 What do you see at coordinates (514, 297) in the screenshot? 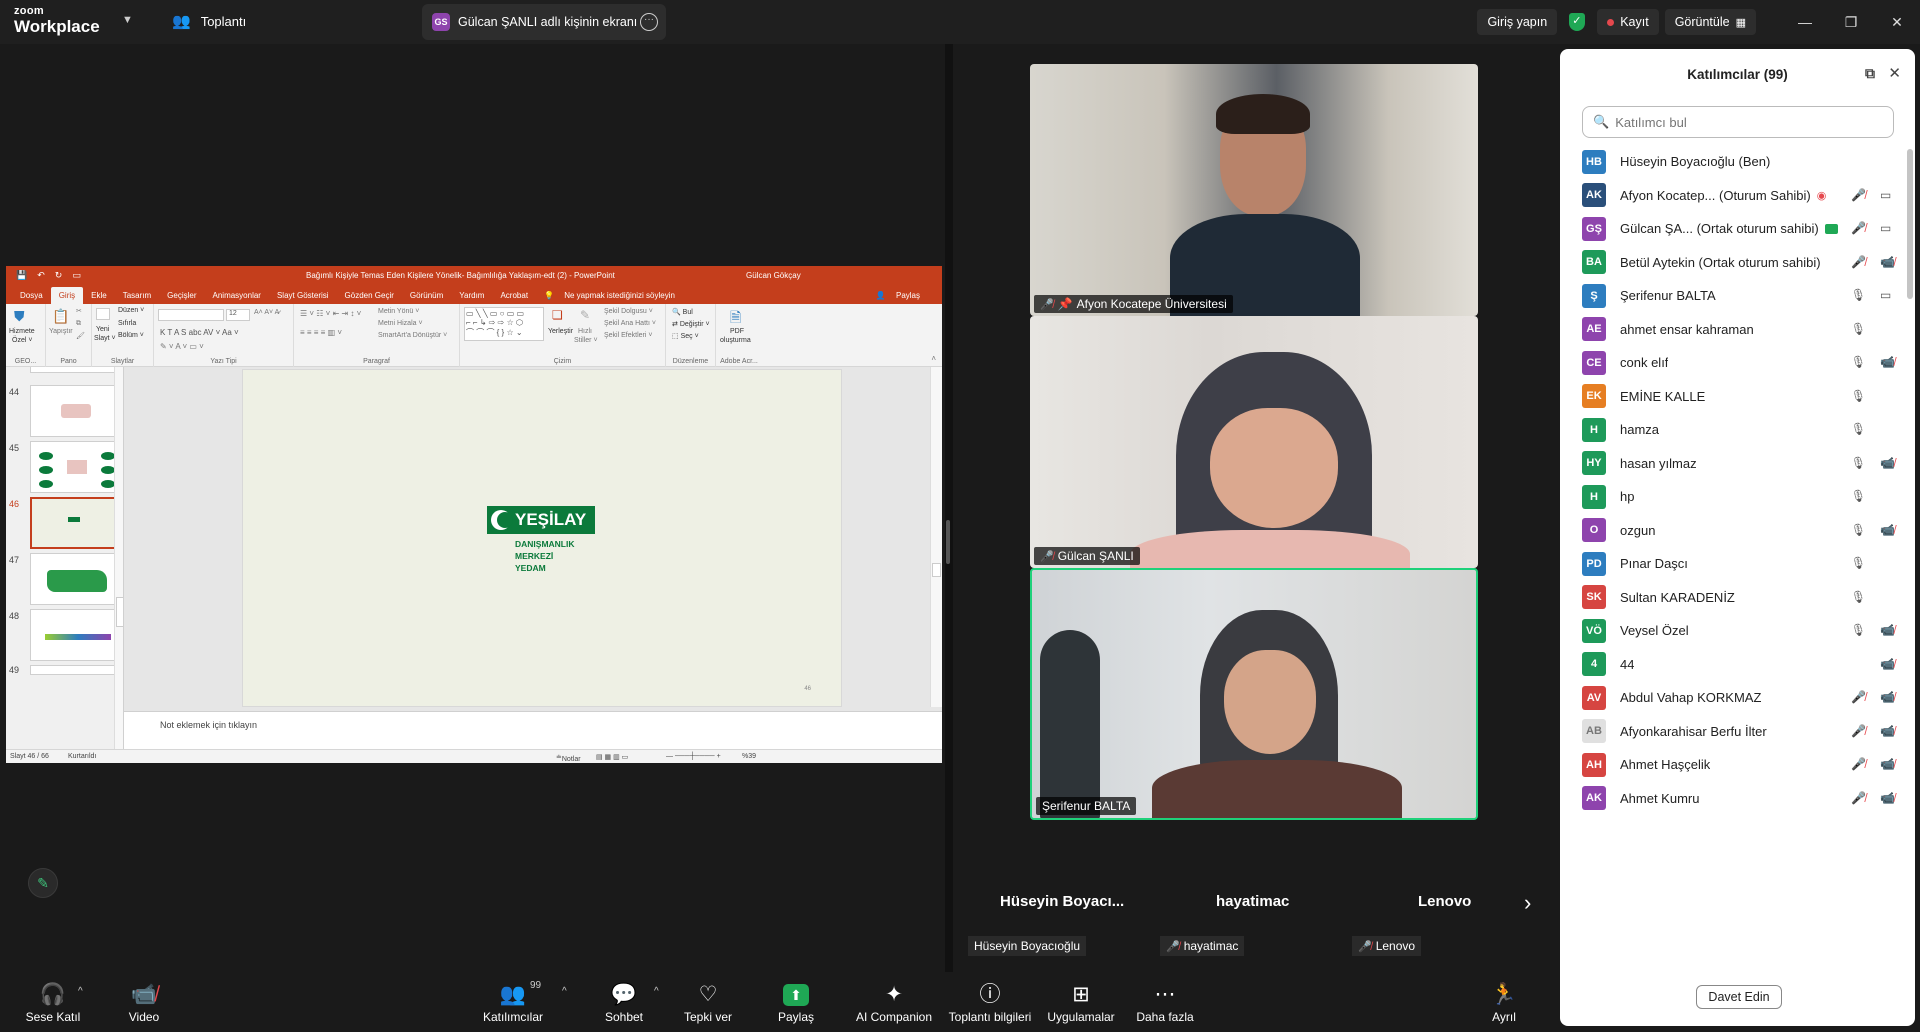
I see `ppt-tab: Acrobat` at bounding box center [514, 297].